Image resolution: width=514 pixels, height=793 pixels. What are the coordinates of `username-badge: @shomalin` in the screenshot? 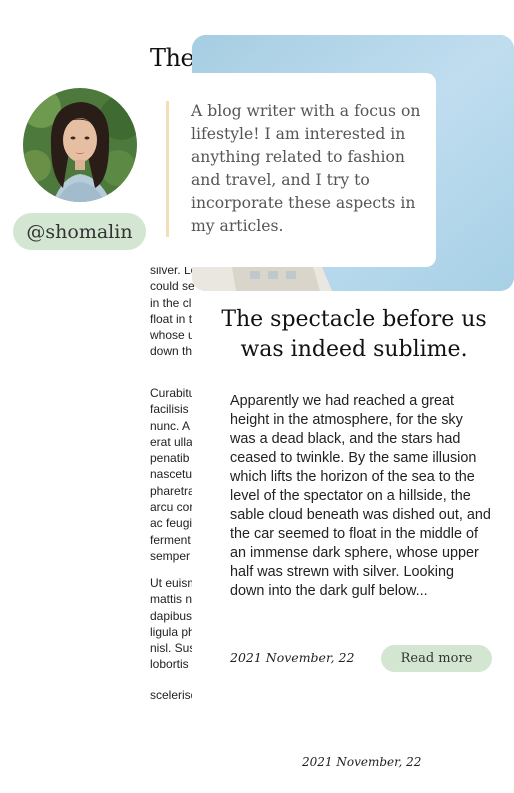 It's located at (79, 231).